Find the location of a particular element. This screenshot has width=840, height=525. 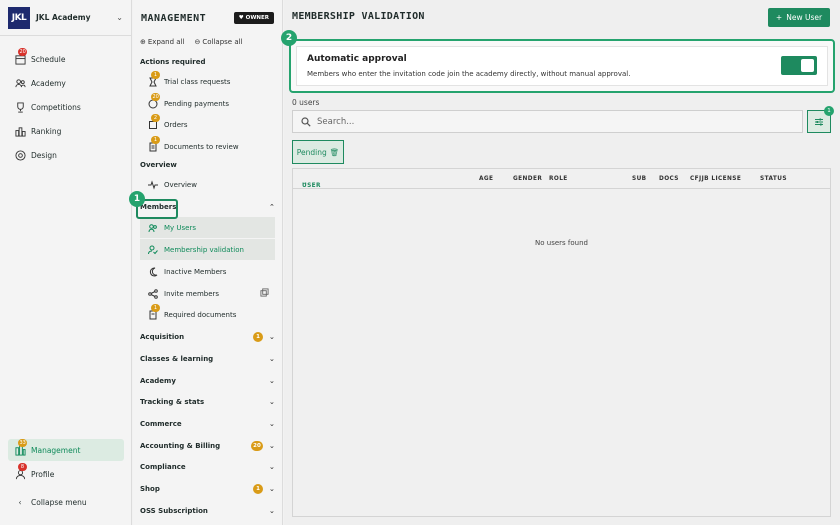

academy-switcher: JKL JKL Academy ⌄ is located at coordinates (65, 18).